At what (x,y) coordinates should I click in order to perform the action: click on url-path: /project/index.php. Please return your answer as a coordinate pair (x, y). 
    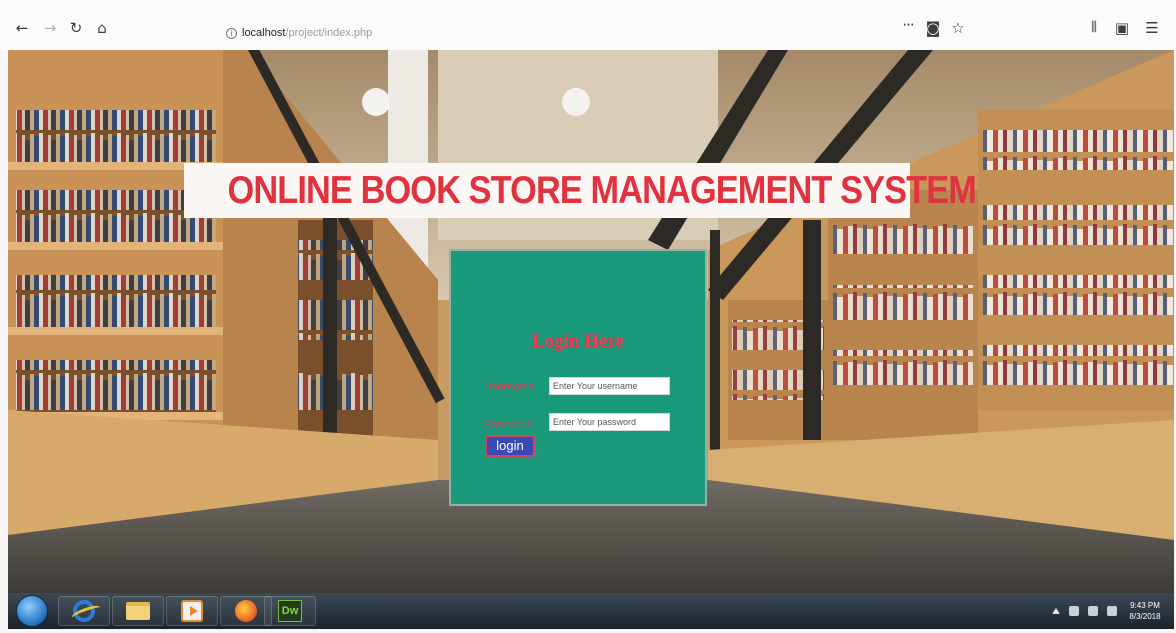
    Looking at the image, I should click on (329, 33).